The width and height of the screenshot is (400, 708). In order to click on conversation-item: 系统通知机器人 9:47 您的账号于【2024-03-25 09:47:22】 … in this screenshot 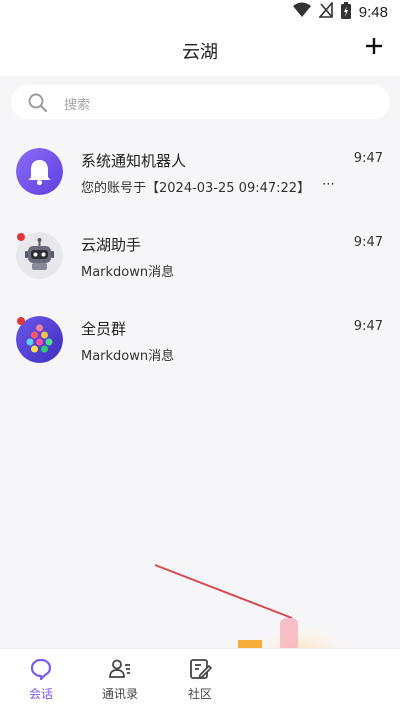, I will do `click(200, 172)`.